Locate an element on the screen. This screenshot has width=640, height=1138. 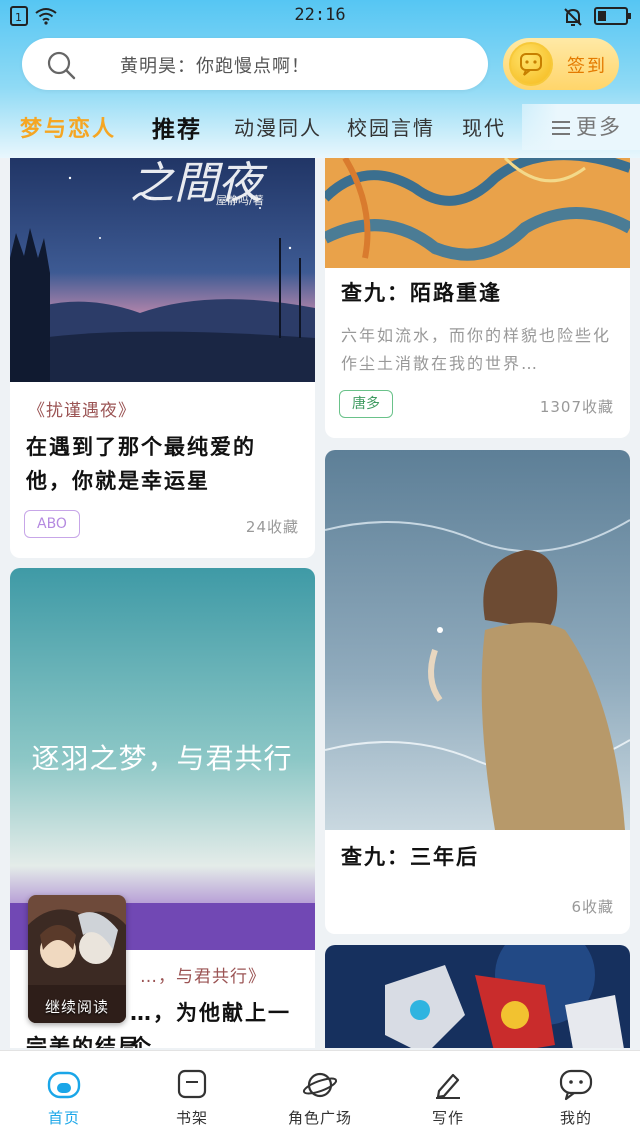
cover-author: 屋静吗/著 is located at coordinates (240, 200).